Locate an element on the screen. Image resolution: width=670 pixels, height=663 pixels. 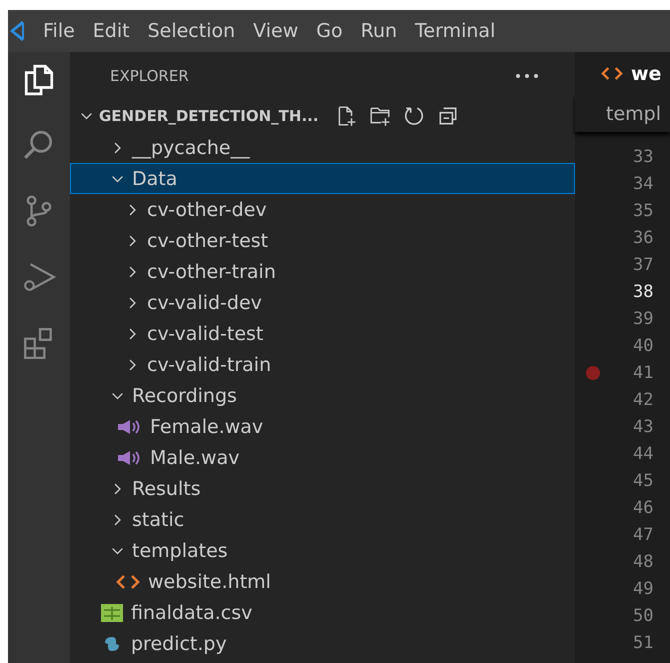
editor-tab: we is located at coordinates (622, 73).